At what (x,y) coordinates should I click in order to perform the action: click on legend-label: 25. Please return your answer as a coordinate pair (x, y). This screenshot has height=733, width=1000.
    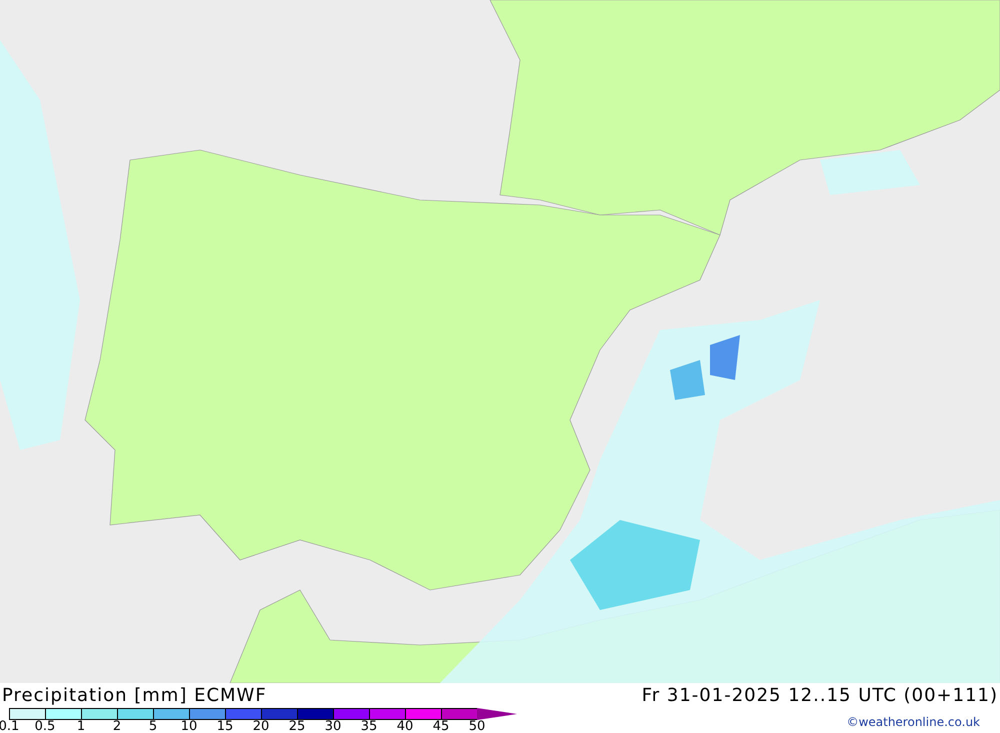
    Looking at the image, I should click on (297, 726).